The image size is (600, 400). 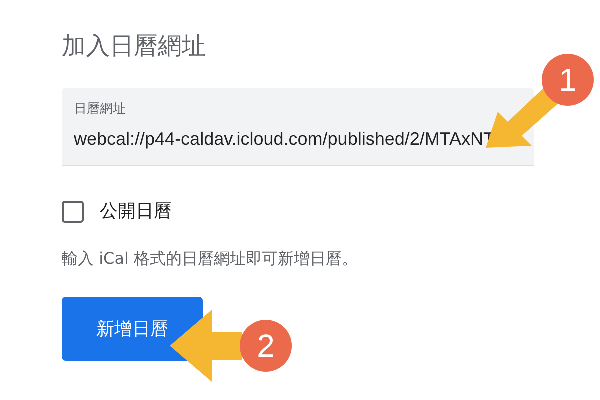 What do you see at coordinates (568, 80) in the screenshot?
I see `step-number: 1` at bounding box center [568, 80].